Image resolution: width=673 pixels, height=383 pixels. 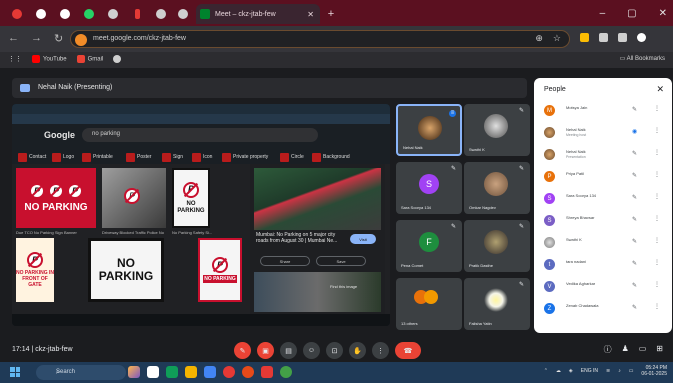 What do you see at coordinates (429, 130) in the screenshot?
I see `participant-tile: ≡ Nehal Naik` at bounding box center [429, 130].